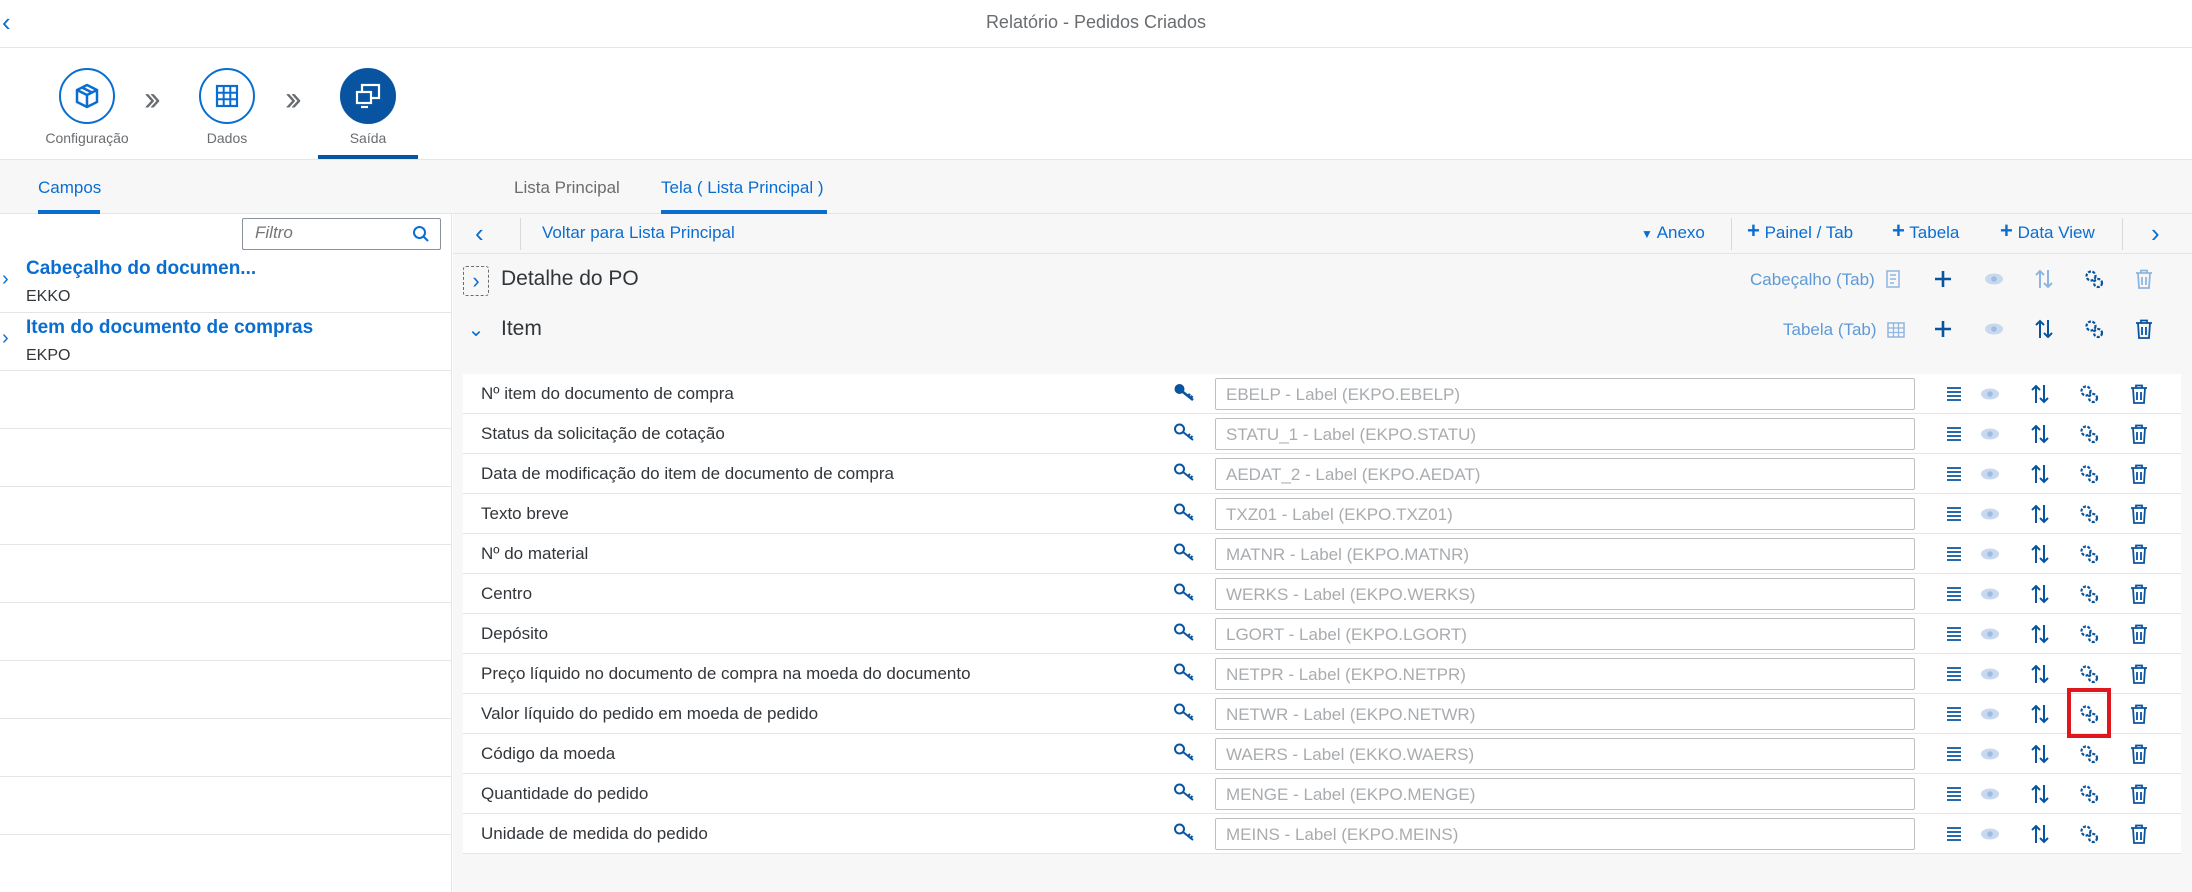 The image size is (2192, 892). Describe the element at coordinates (1565, 514) in the screenshot. I see `field-label-input: TXZ01 - Label (EKPO.TXZ01)` at that location.